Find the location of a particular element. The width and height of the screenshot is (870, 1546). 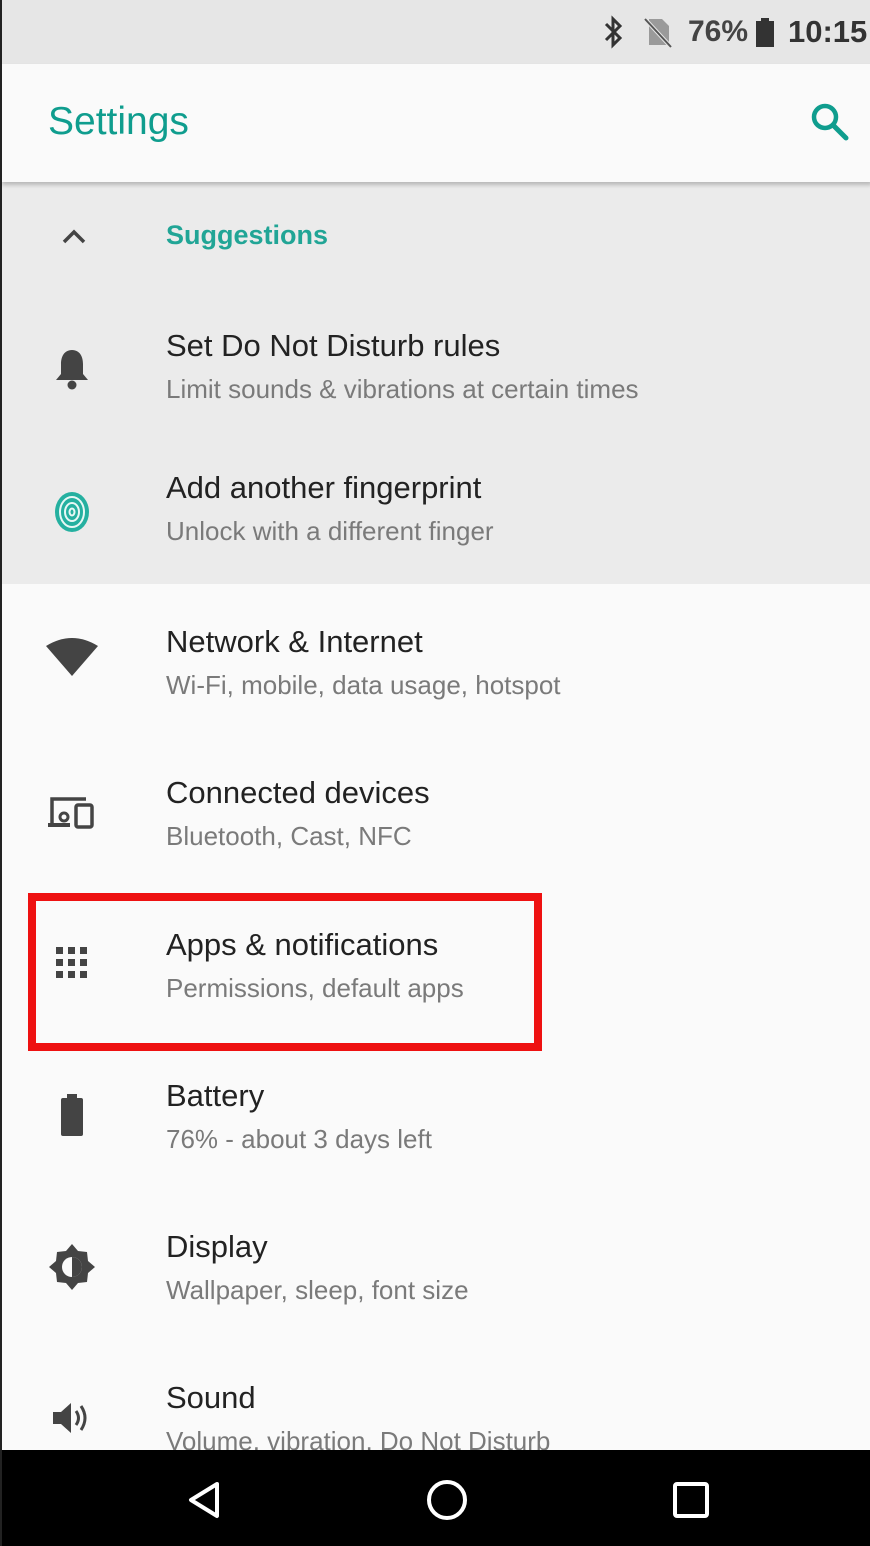

bluetooth-icon is located at coordinates (613, 32).